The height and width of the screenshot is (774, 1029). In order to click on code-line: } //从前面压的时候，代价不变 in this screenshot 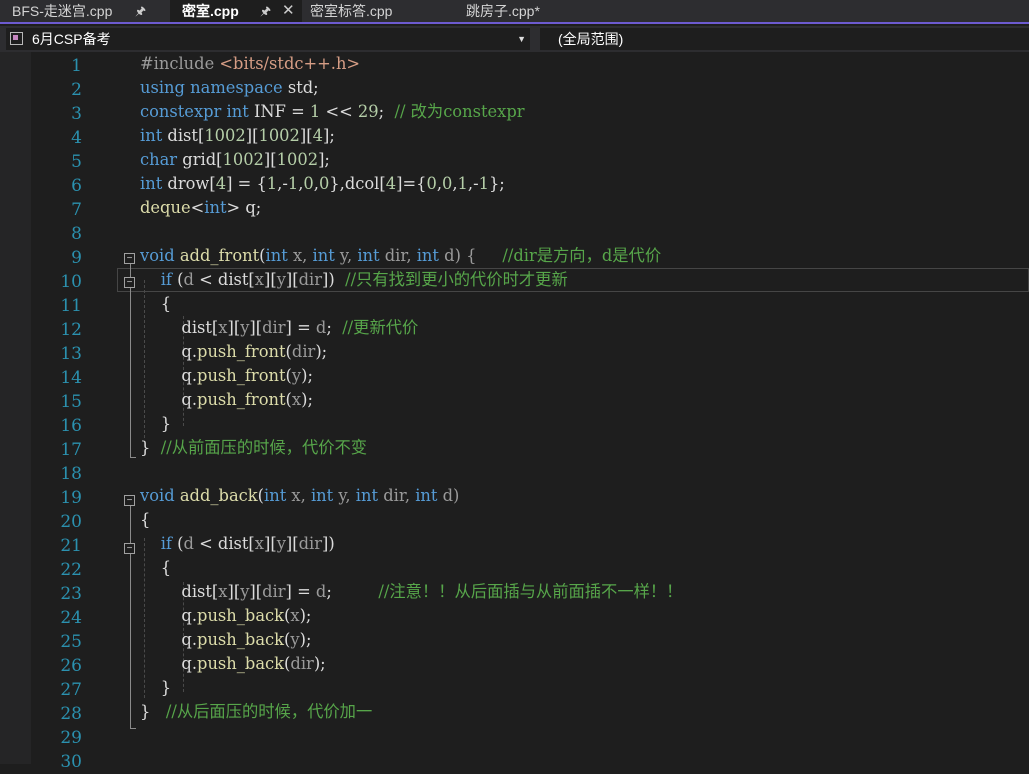, I will do `click(254, 447)`.